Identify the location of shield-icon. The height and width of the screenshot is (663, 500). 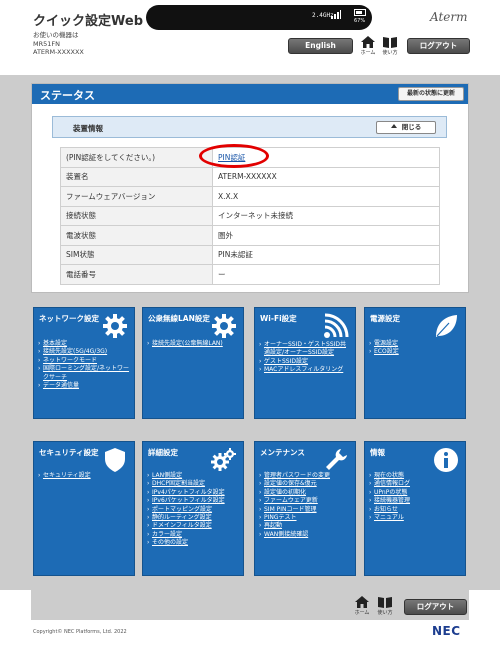
(115, 460).